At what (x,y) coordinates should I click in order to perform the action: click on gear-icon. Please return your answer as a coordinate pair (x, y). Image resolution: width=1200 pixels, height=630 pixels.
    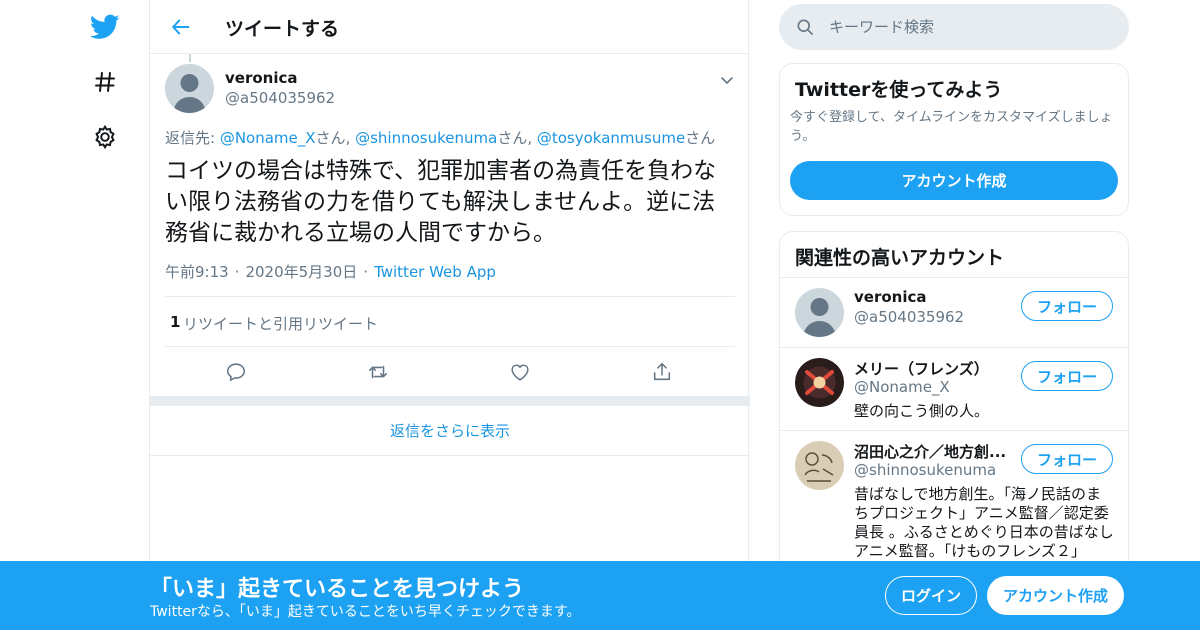
    Looking at the image, I should click on (105, 137).